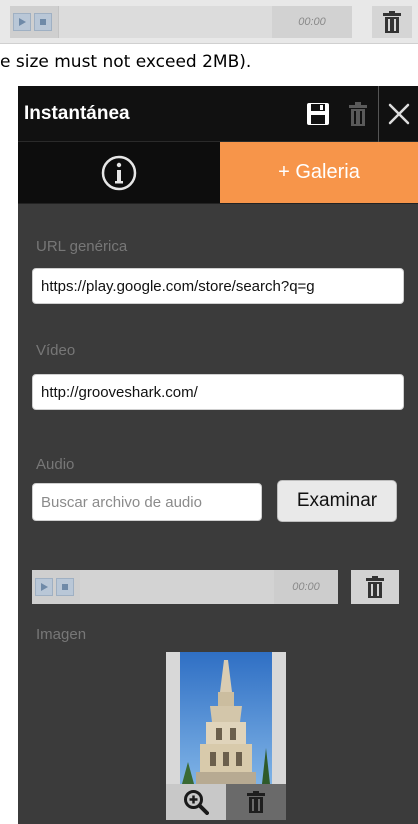 The image size is (418, 824). What do you see at coordinates (147, 502) in the screenshot?
I see `audio-file-input` at bounding box center [147, 502].